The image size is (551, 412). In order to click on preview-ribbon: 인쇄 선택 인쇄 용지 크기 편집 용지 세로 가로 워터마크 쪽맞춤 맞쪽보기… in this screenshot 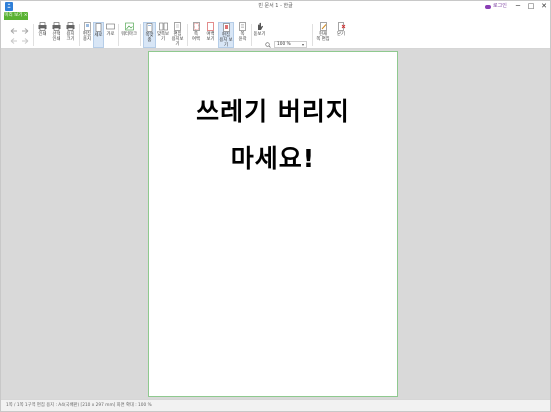, I will do `click(275, 37)`.